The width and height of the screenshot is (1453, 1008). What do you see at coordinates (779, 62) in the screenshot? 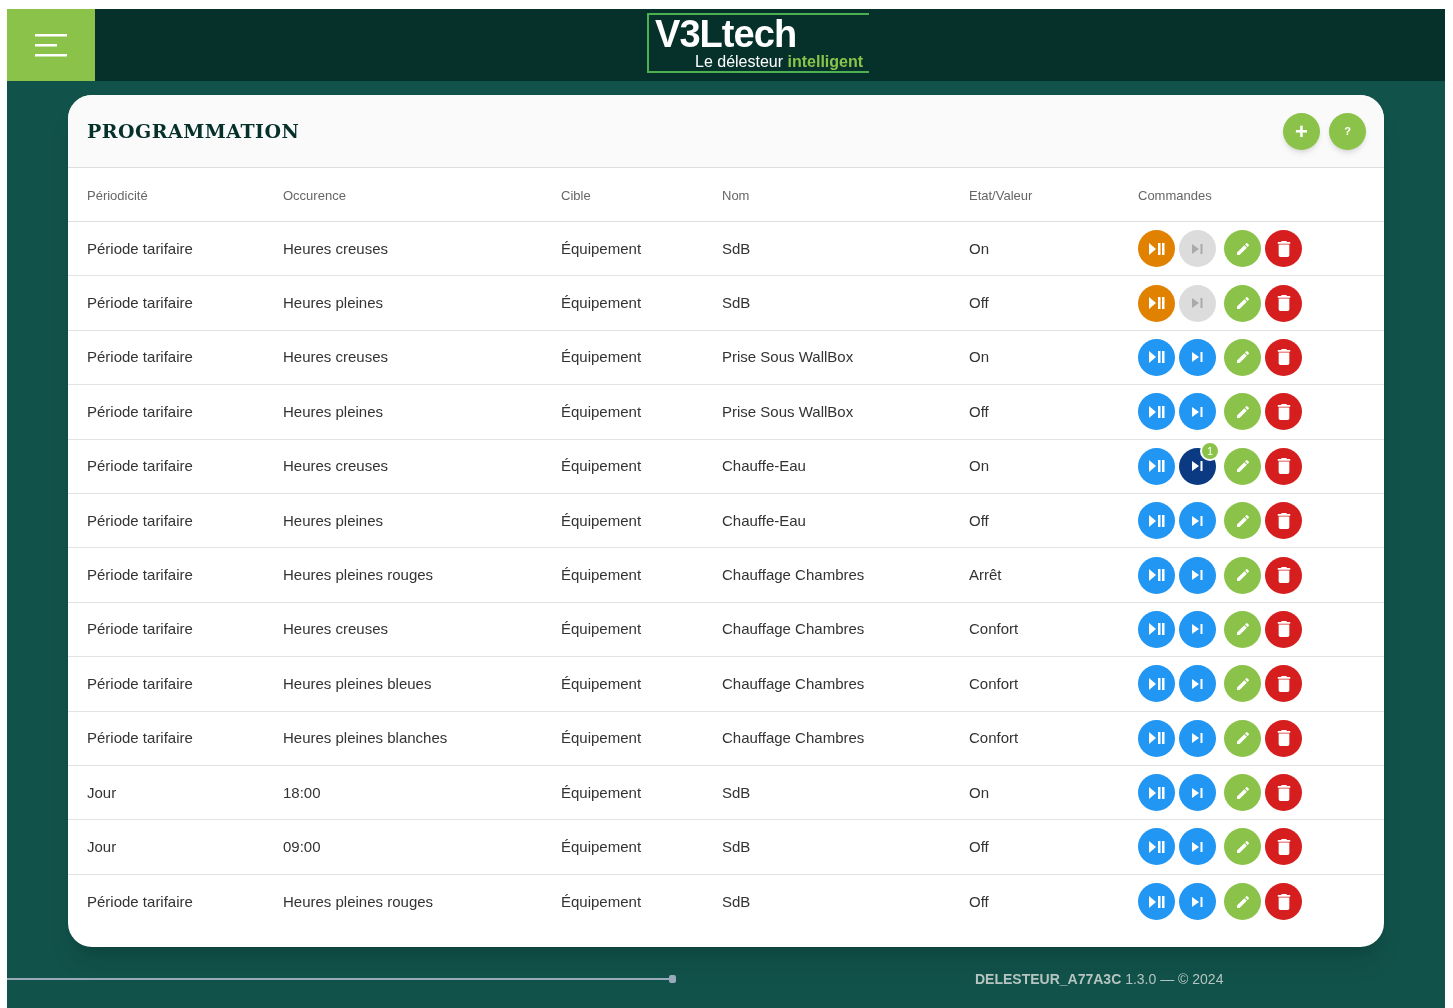
I see `logo-tagline: Le délesteur intelligent` at bounding box center [779, 62].